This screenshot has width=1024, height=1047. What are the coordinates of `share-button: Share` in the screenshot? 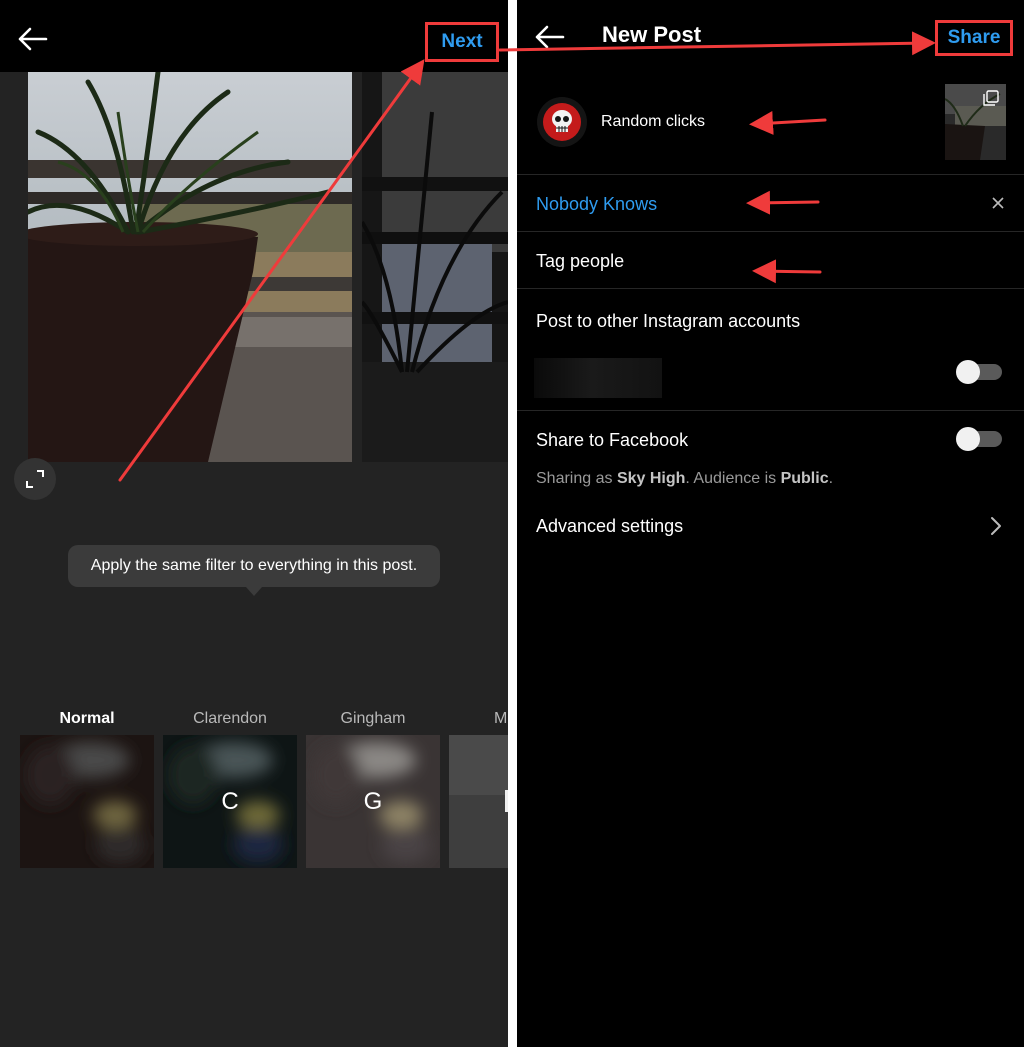 It's located at (974, 38).